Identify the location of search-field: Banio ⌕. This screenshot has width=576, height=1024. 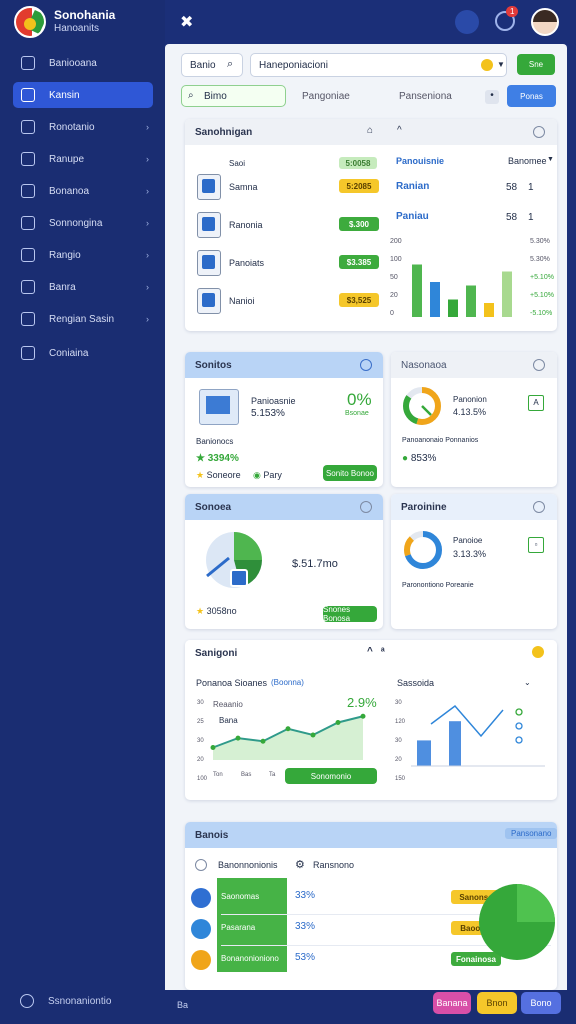
(212, 65).